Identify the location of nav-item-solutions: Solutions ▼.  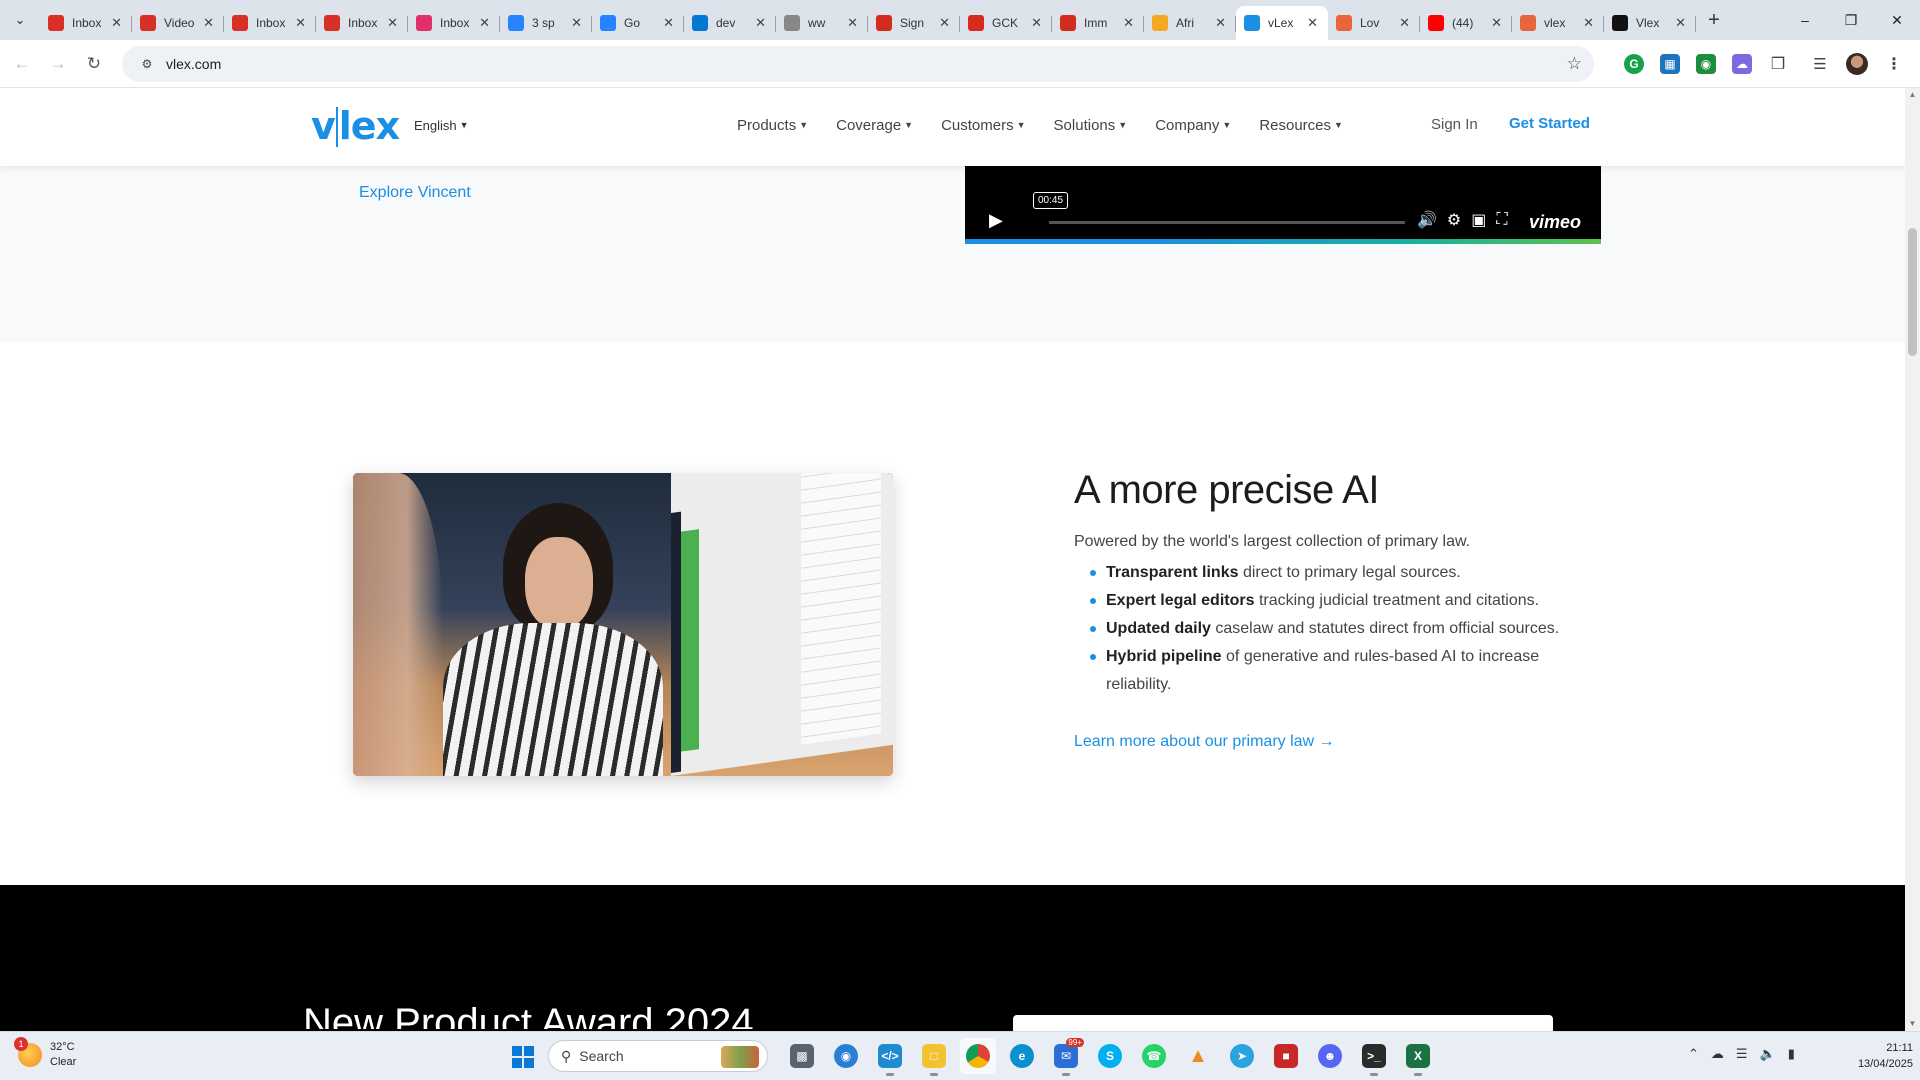
(1091, 125).